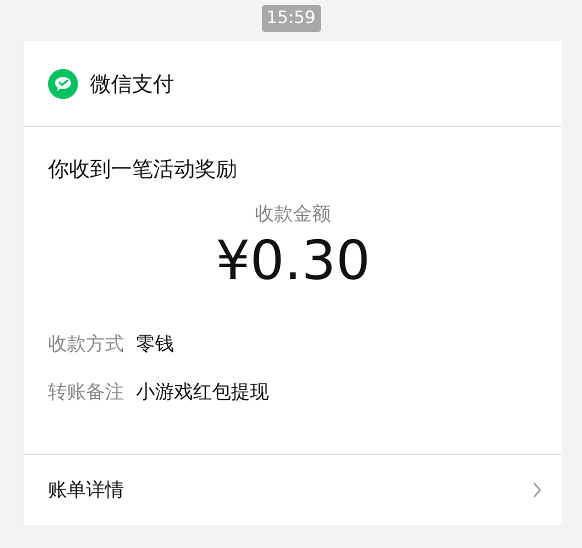 This screenshot has height=548, width=582. I want to click on detail-label: 收款方式, so click(86, 344).